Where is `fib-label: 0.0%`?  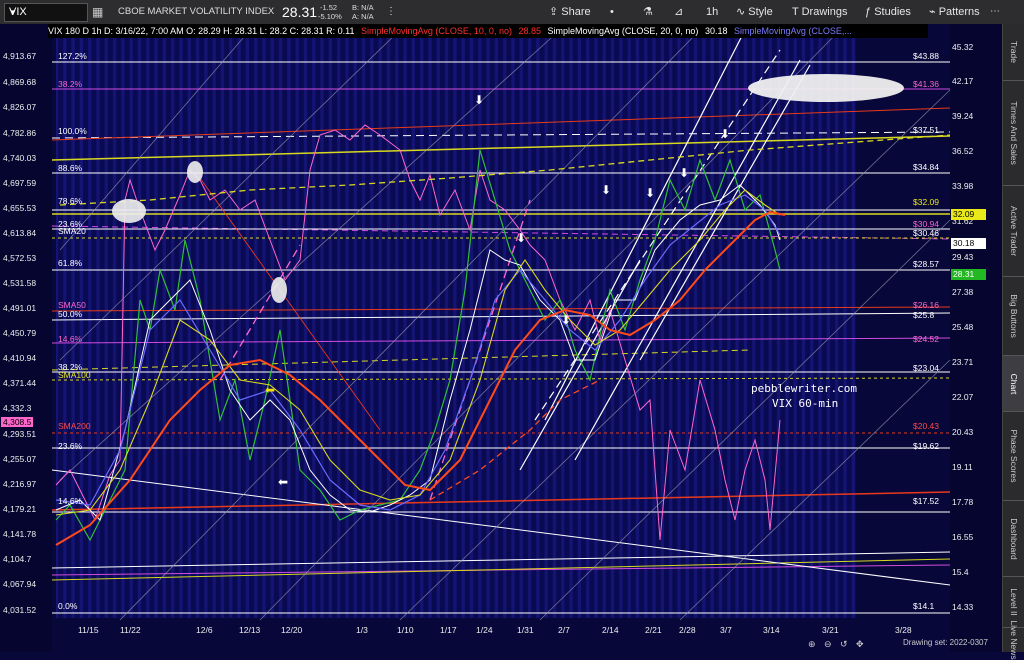 fib-label: 0.0% is located at coordinates (68, 606).